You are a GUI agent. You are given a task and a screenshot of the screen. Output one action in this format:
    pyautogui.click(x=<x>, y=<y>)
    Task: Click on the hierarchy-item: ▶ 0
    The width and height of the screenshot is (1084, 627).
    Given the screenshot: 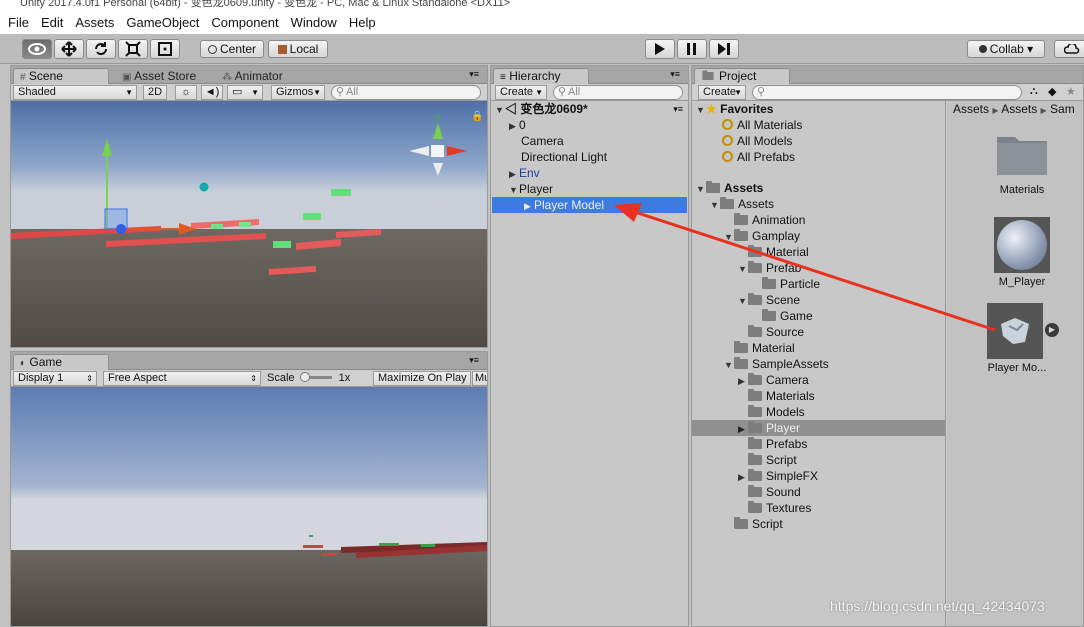 What is the action you would take?
    pyautogui.click(x=517, y=125)
    